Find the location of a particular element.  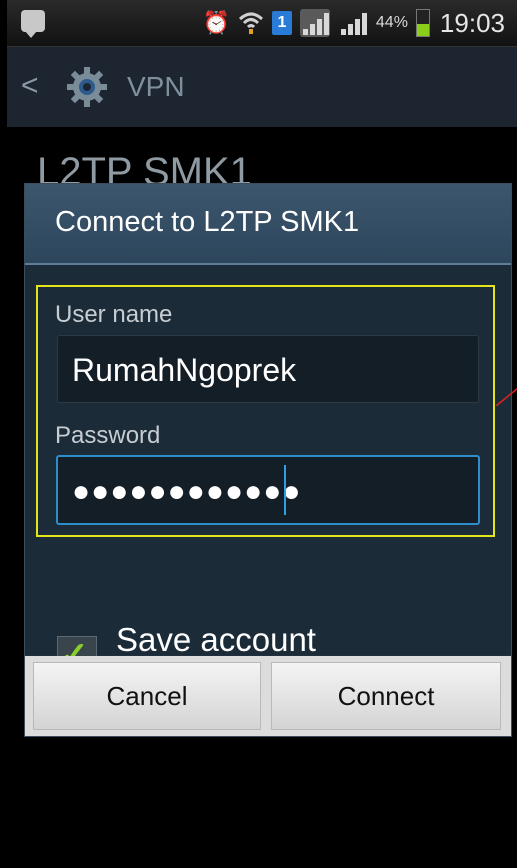

password-mask: ●●●●●●●●●●●● is located at coordinates (187, 491).